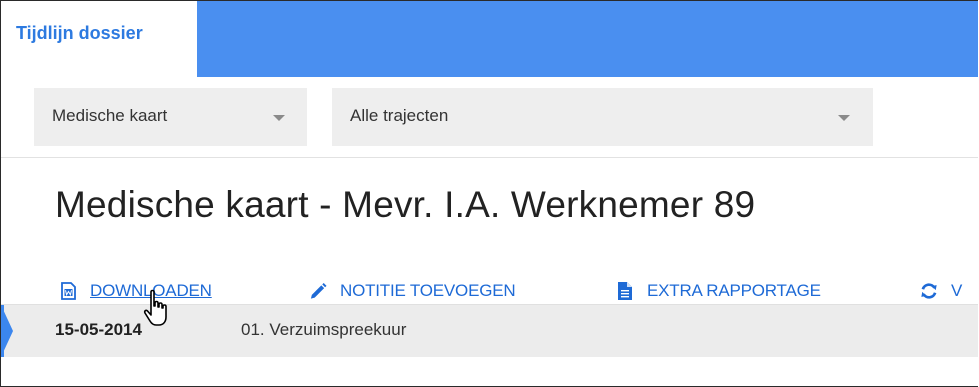 Image resolution: width=979 pixels, height=387 pixels. I want to click on page-title: Medische kaart - Mevr. I.A. Werknemer 89, so click(405, 204).